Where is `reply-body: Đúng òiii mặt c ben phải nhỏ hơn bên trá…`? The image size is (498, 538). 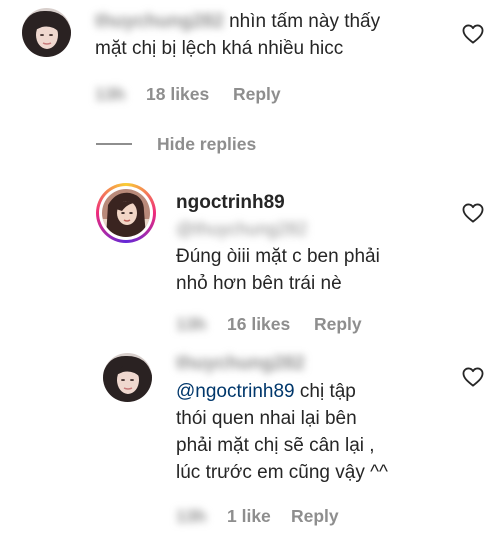 reply-body: Đúng òiii mặt c ben phải nhỏ hơn bên trá… is located at coordinates (306, 270).